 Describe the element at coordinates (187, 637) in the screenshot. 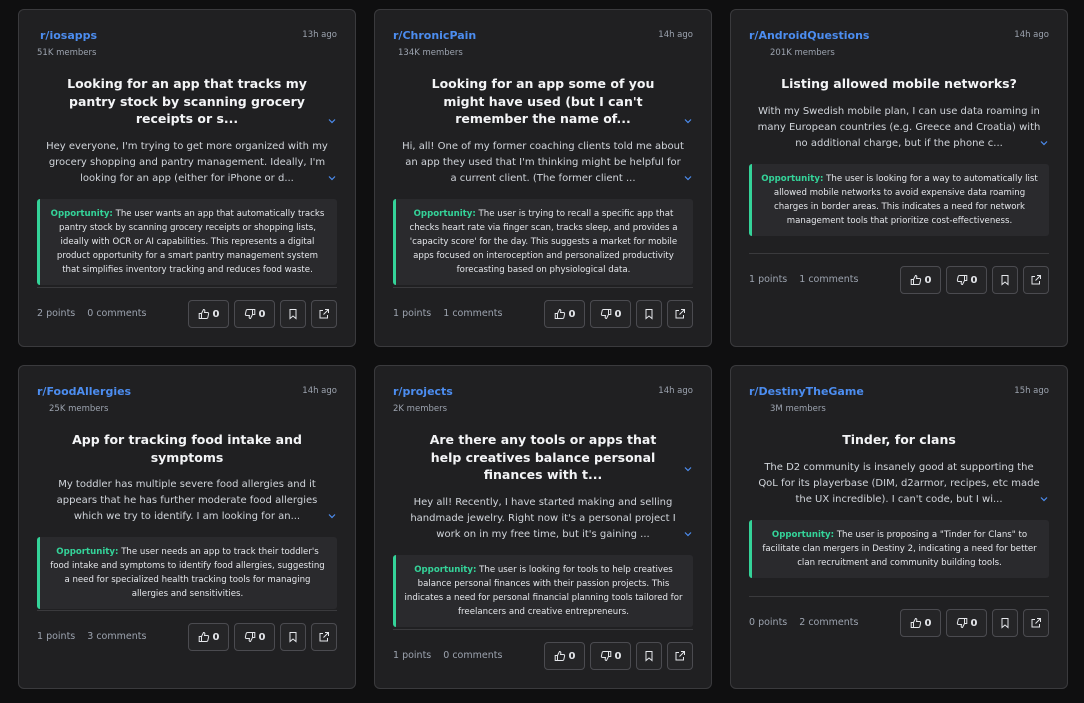

I see `post-footer: 1 points 3 comments 0 0` at that location.